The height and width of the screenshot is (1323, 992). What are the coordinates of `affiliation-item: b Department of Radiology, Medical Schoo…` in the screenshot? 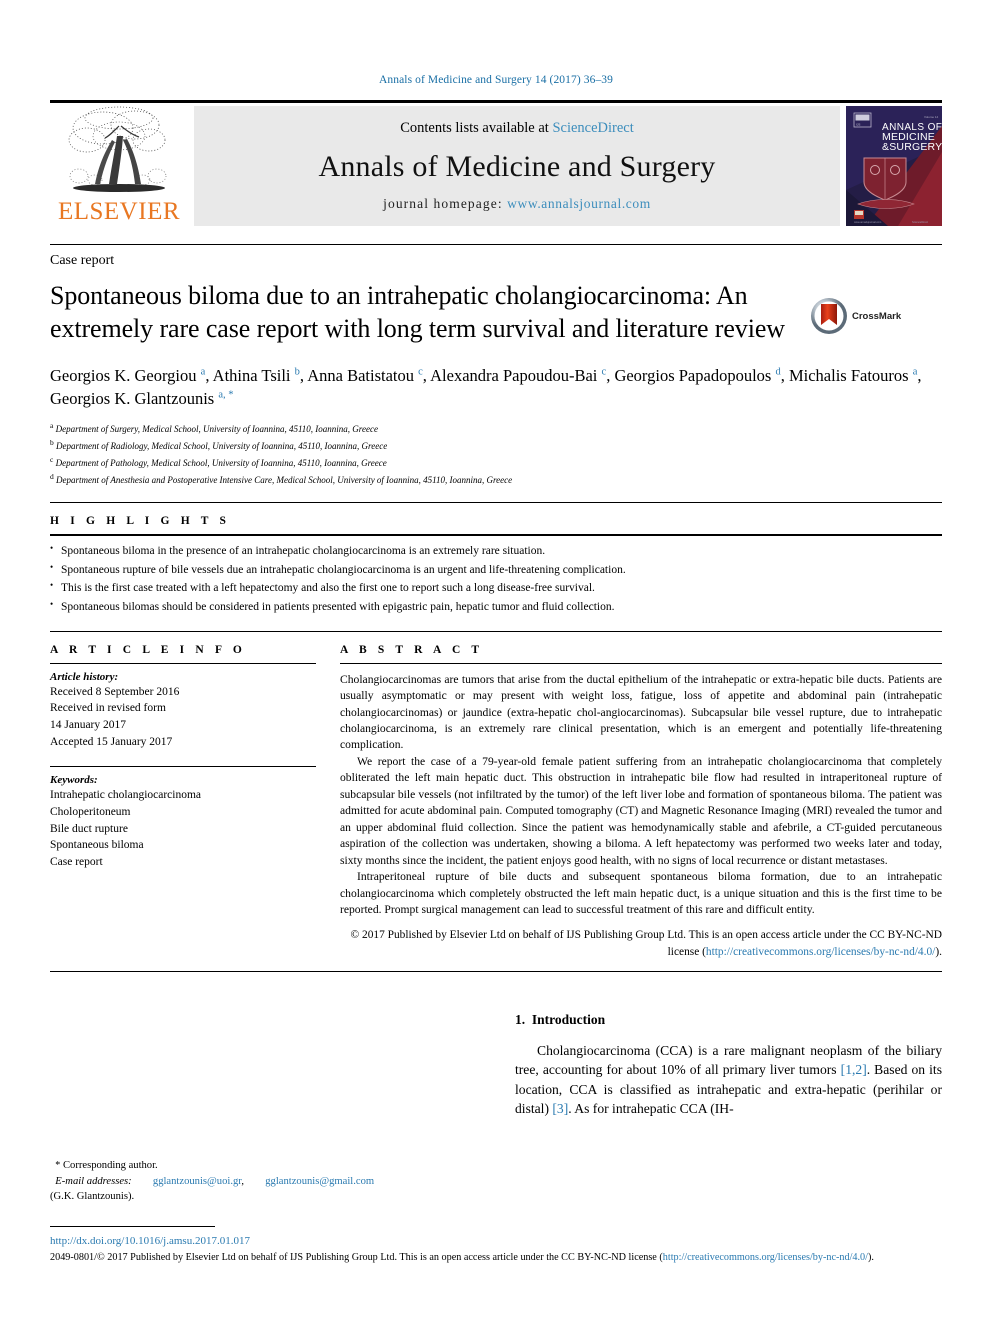 It's located at (219, 445).